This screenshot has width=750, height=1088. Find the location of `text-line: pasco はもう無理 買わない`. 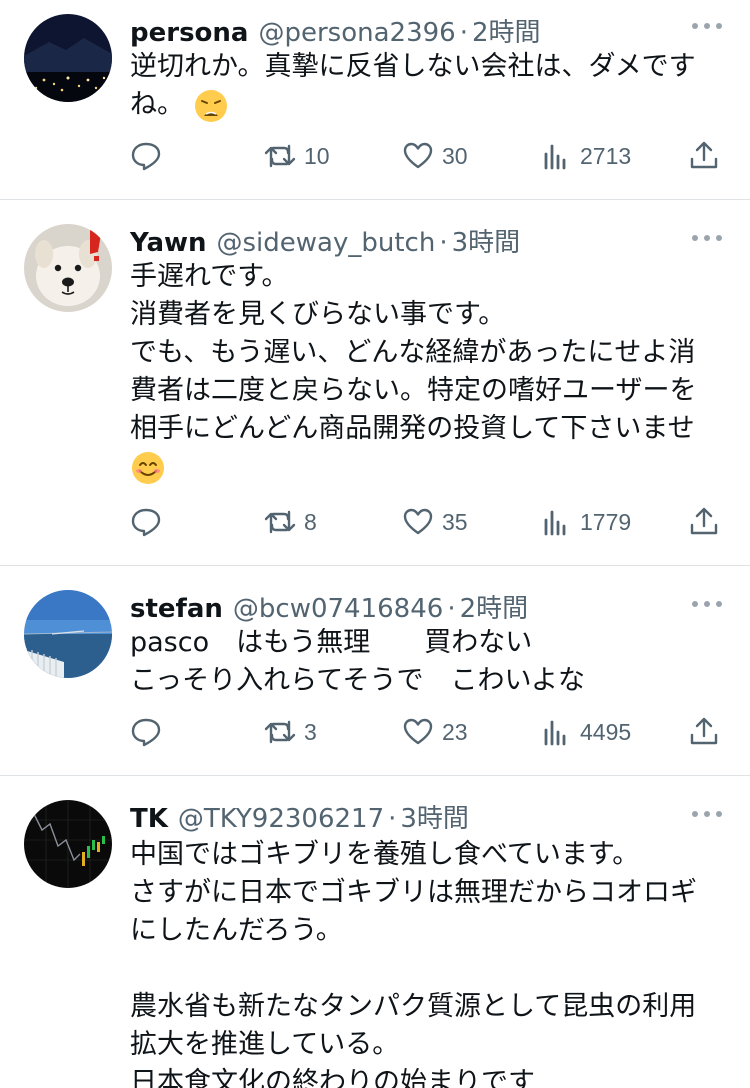

text-line: pasco はもう無理 買わない is located at coordinates (331, 642).